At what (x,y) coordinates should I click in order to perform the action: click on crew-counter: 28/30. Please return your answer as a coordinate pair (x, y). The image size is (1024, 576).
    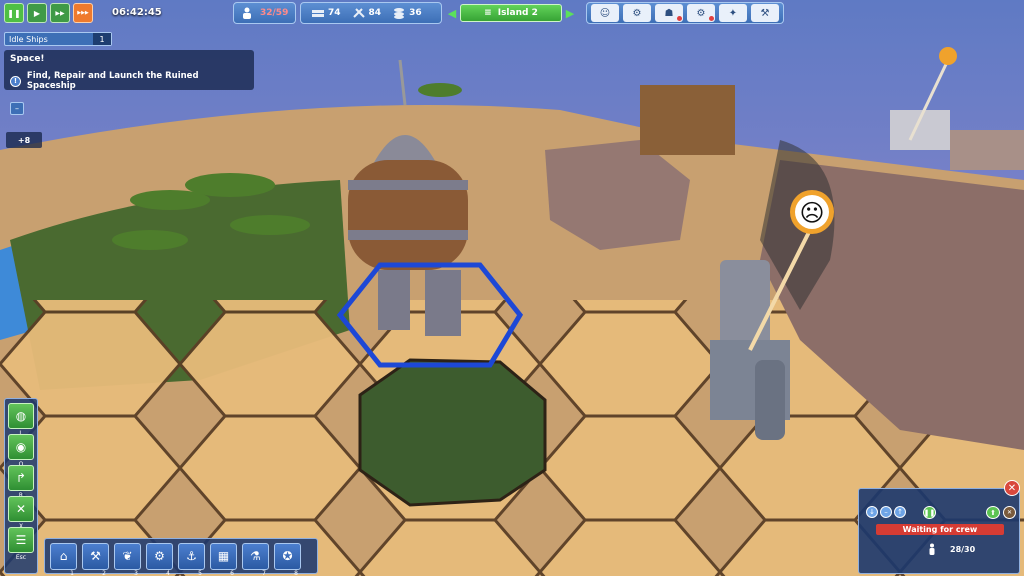
    Looking at the image, I should click on (951, 549).